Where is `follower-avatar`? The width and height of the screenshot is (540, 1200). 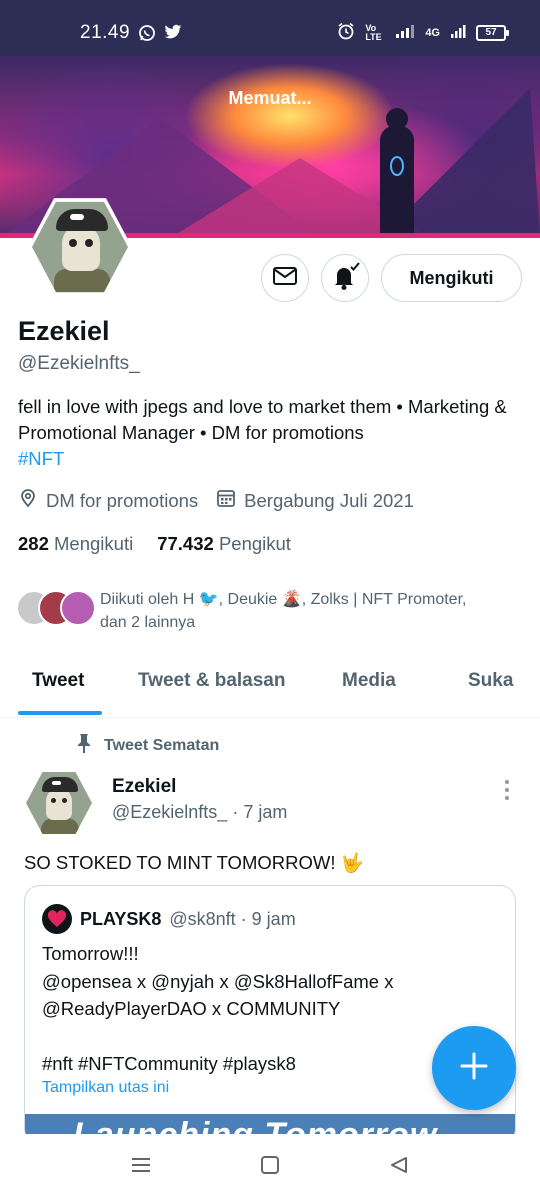 follower-avatar is located at coordinates (78, 608).